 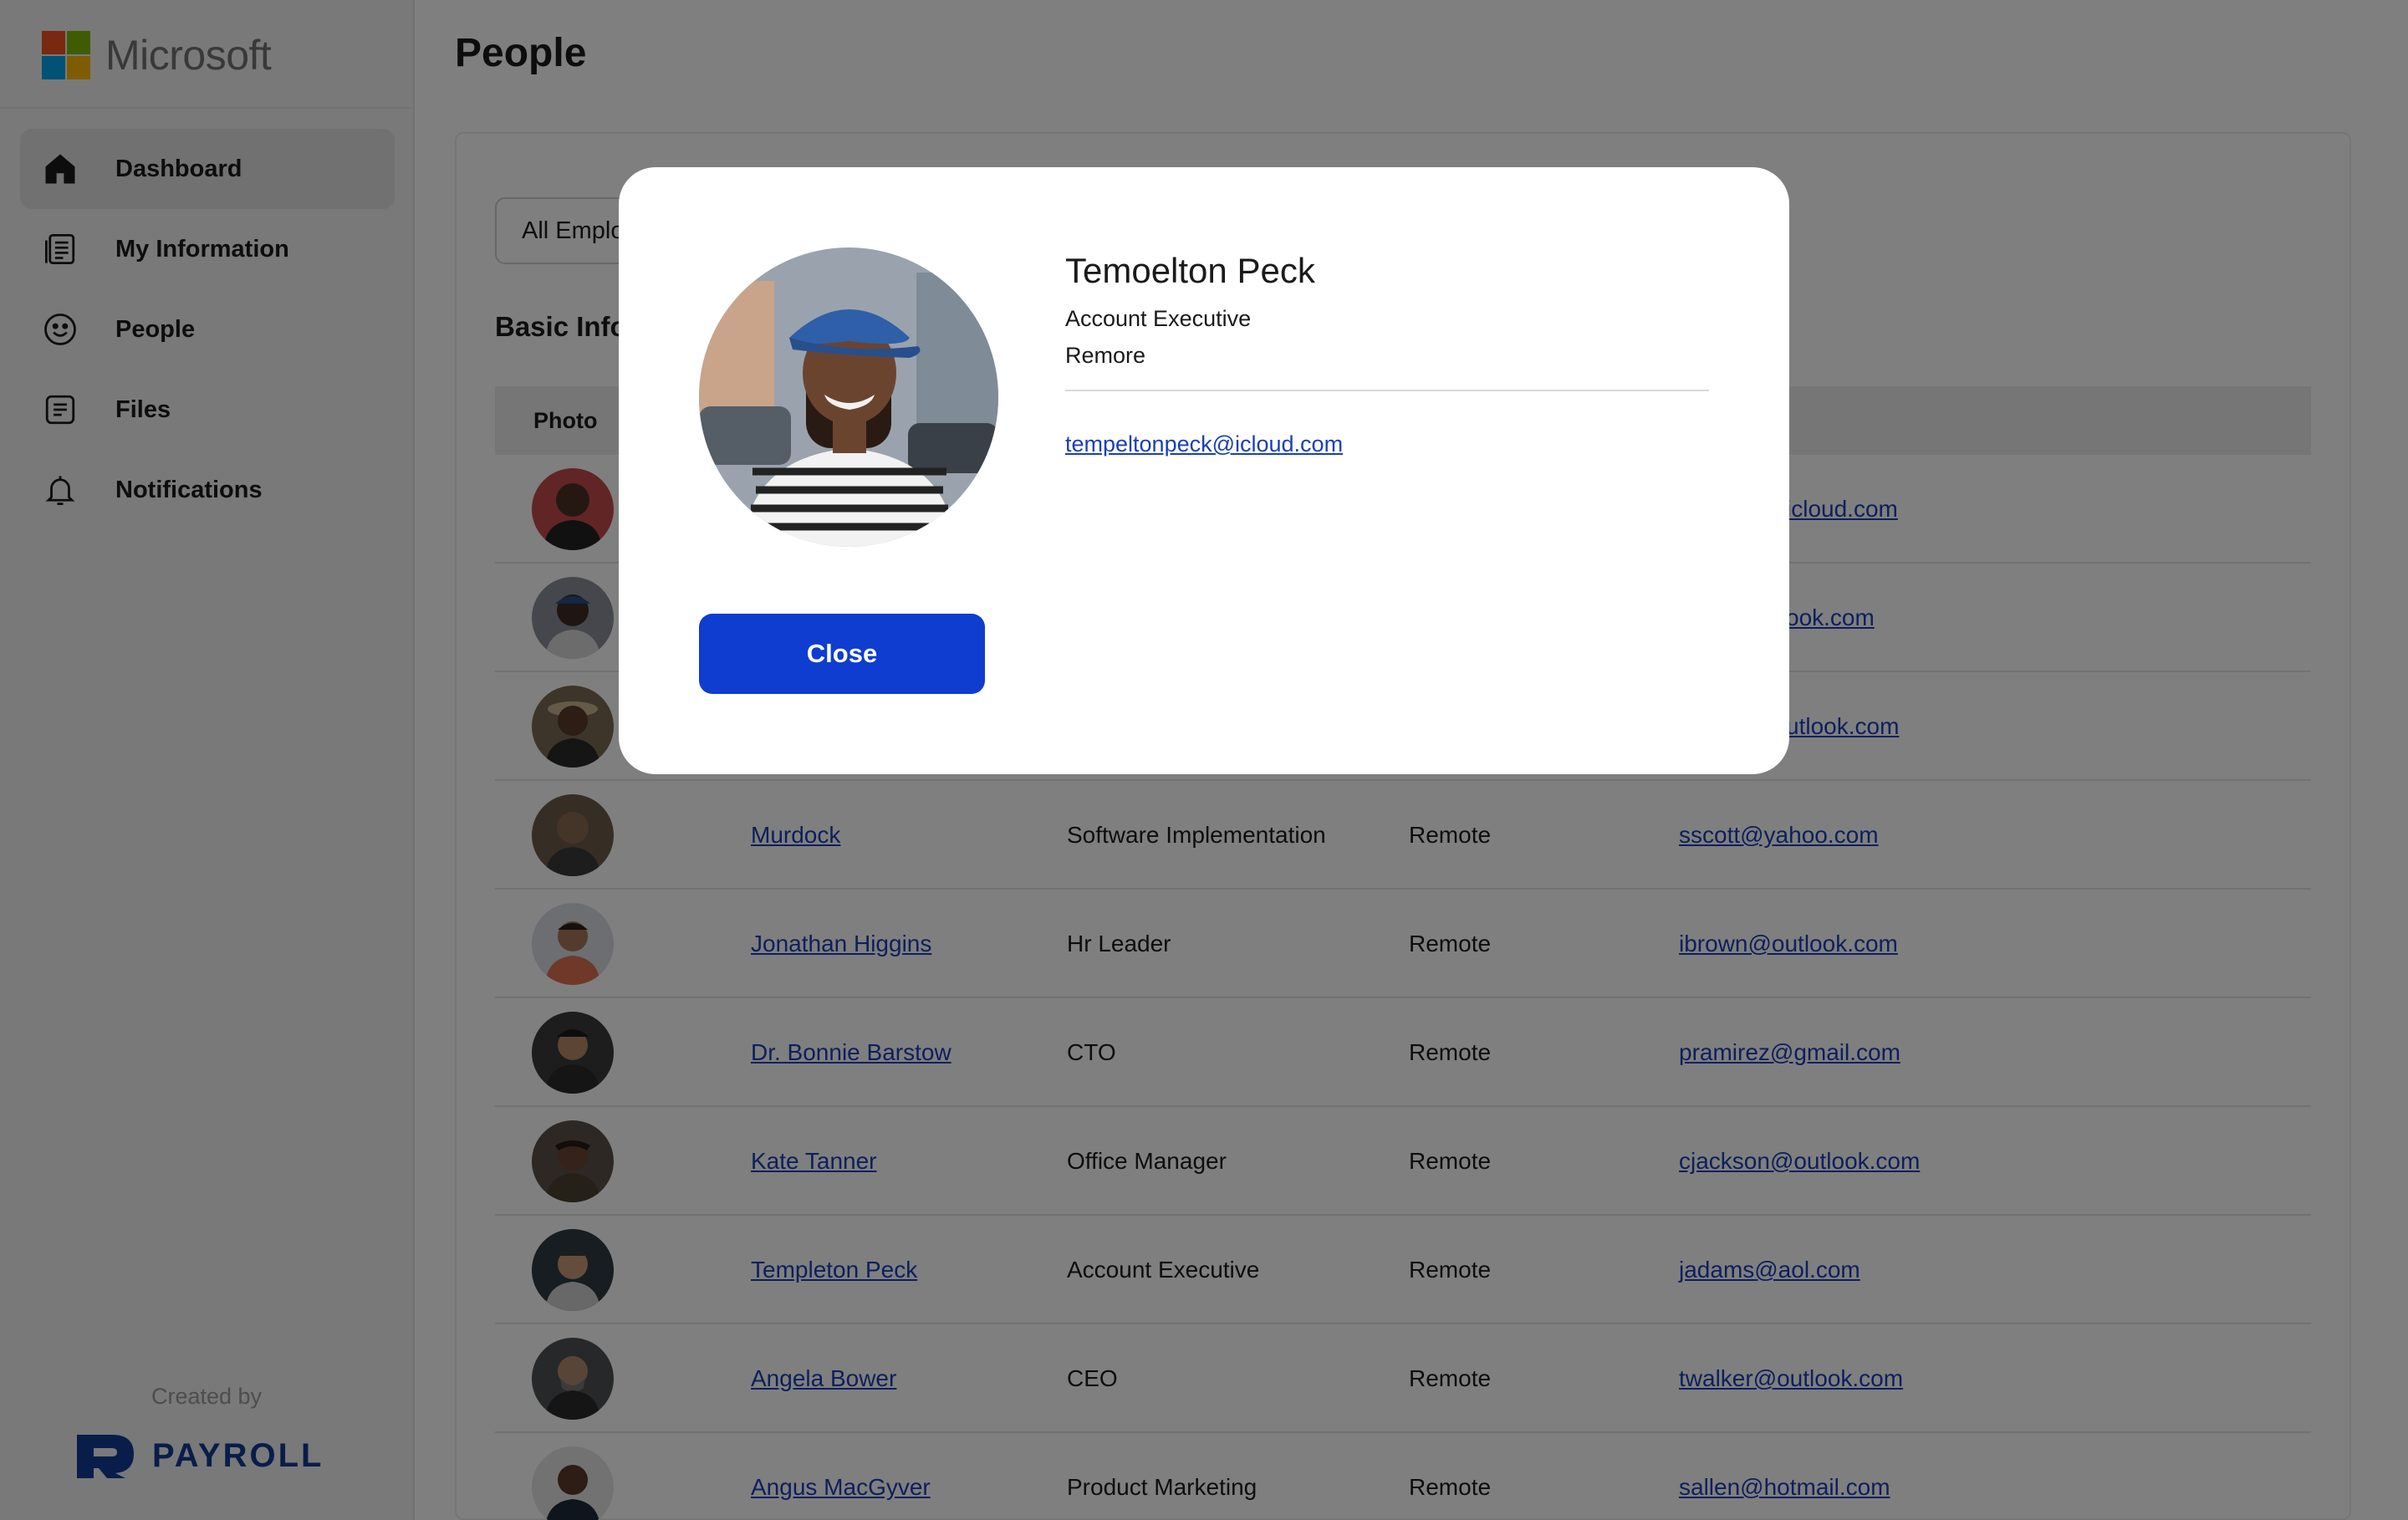 I want to click on modal-email-link: tempeltonpeck@icloud.com, so click(x=1204, y=444).